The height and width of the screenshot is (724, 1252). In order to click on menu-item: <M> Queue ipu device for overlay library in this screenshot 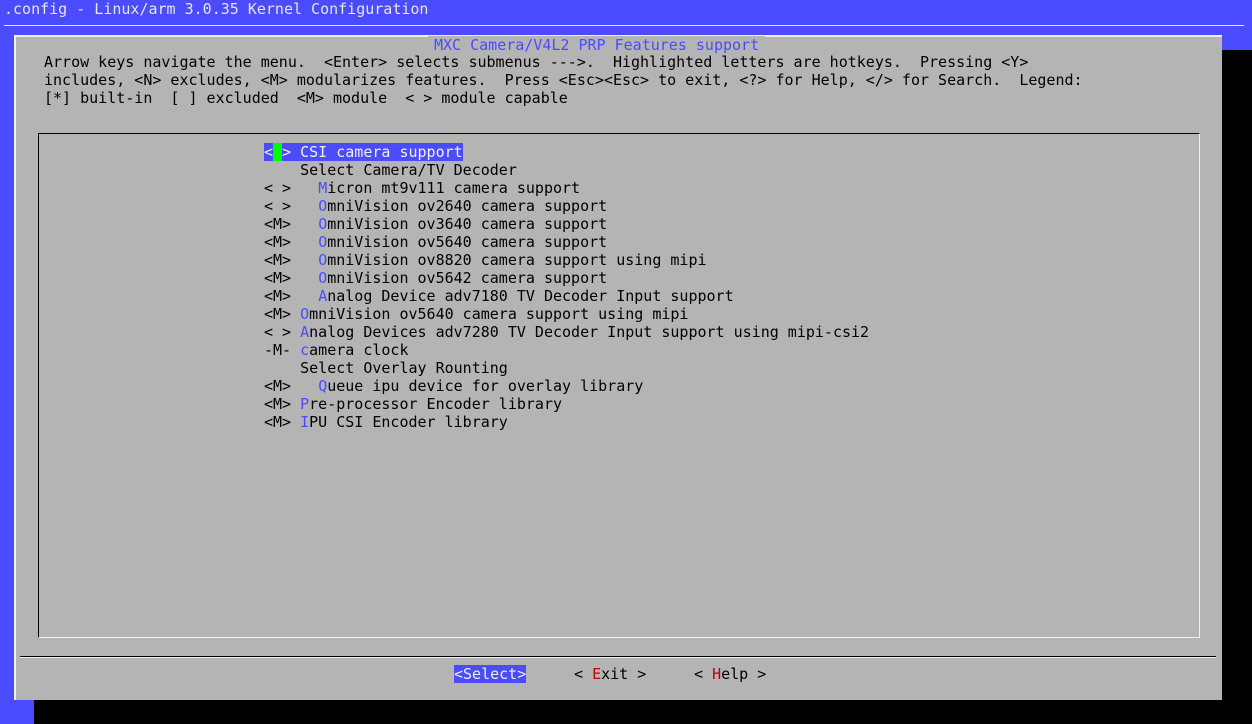, I will do `click(453, 386)`.